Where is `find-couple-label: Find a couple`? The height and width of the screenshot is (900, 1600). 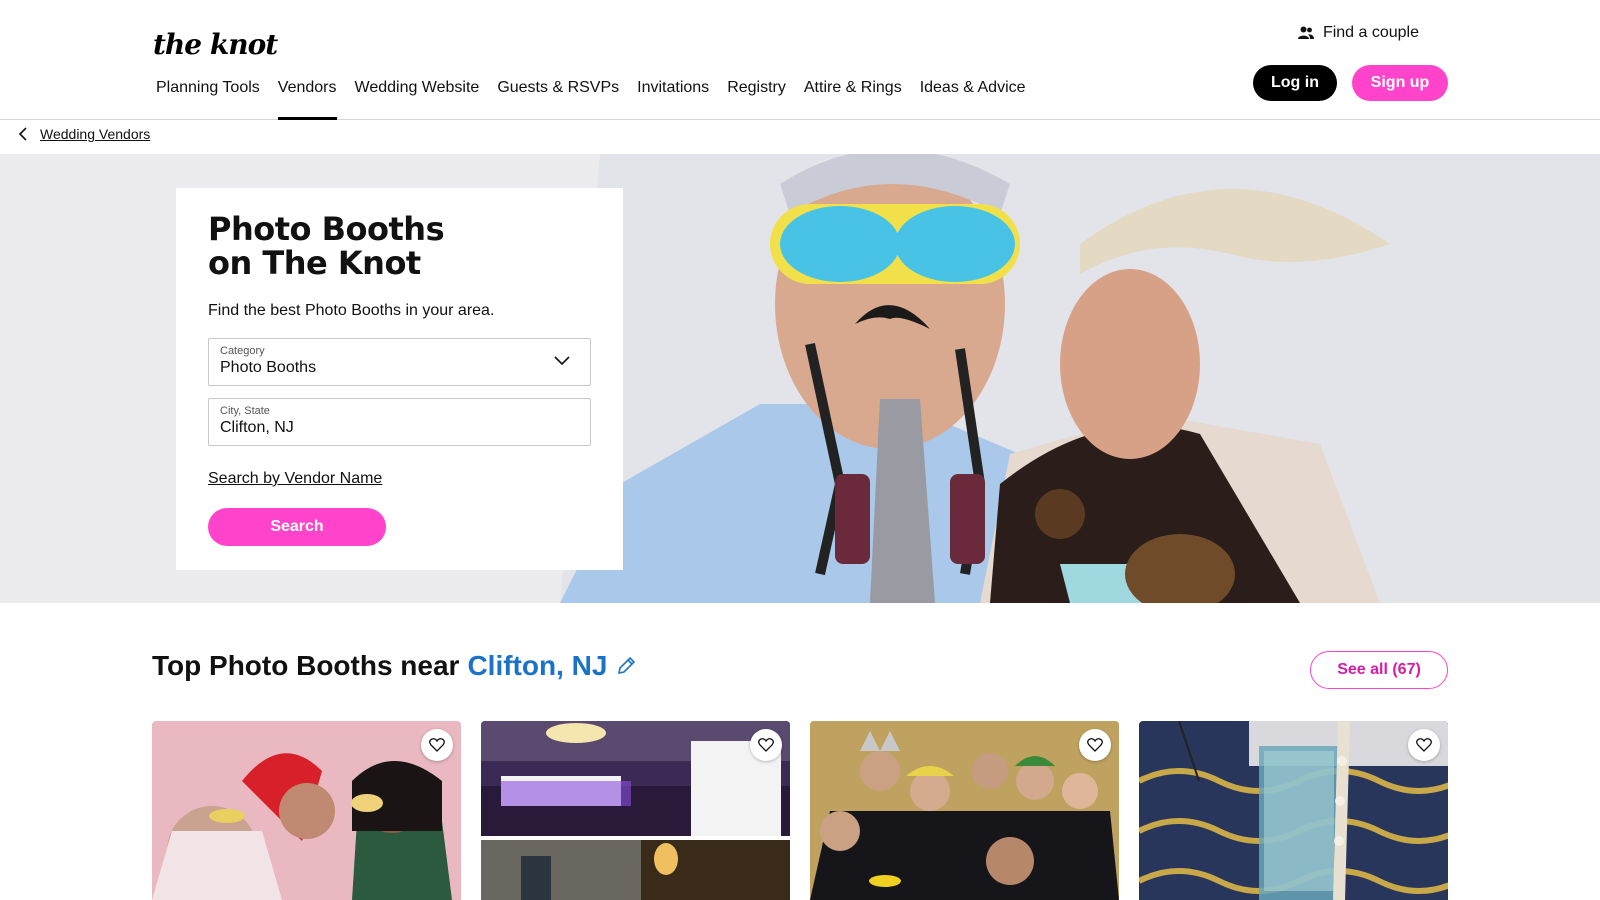 find-couple-label: Find a couple is located at coordinates (1370, 32).